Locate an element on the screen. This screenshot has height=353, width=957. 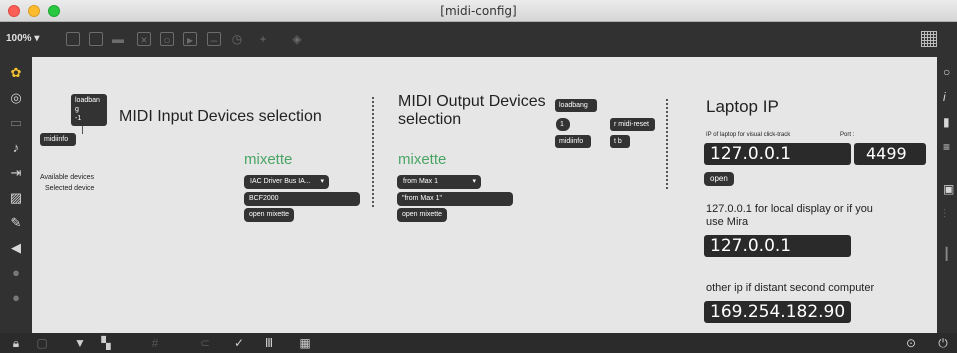
midi-output-title: MIDI Output Devices selection is located at coordinates (472, 110).